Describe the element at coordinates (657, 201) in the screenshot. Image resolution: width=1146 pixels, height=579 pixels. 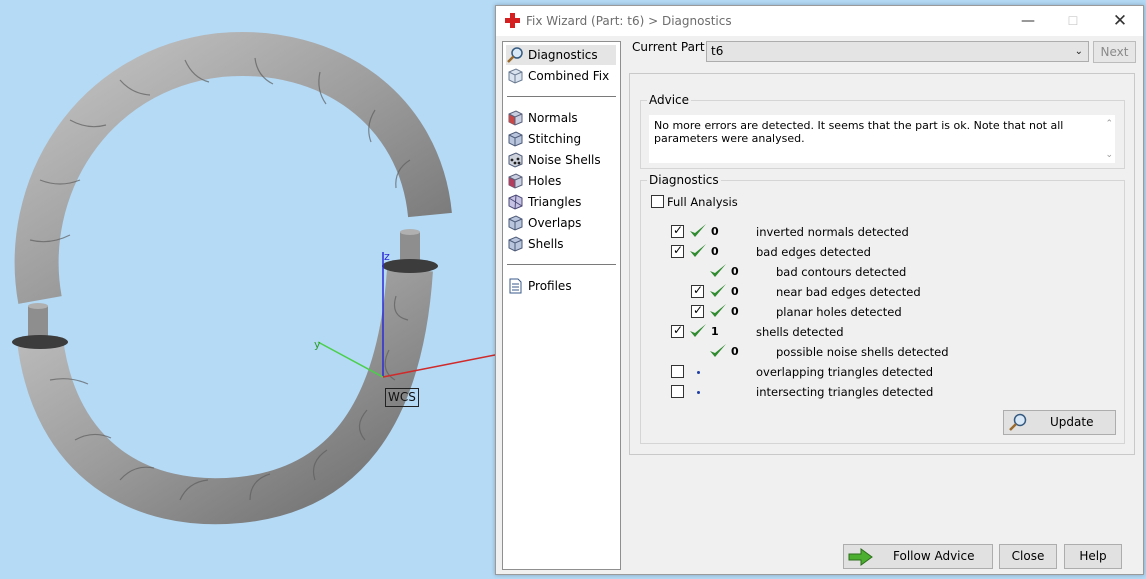
I see `full-analysis-checkbox` at that location.